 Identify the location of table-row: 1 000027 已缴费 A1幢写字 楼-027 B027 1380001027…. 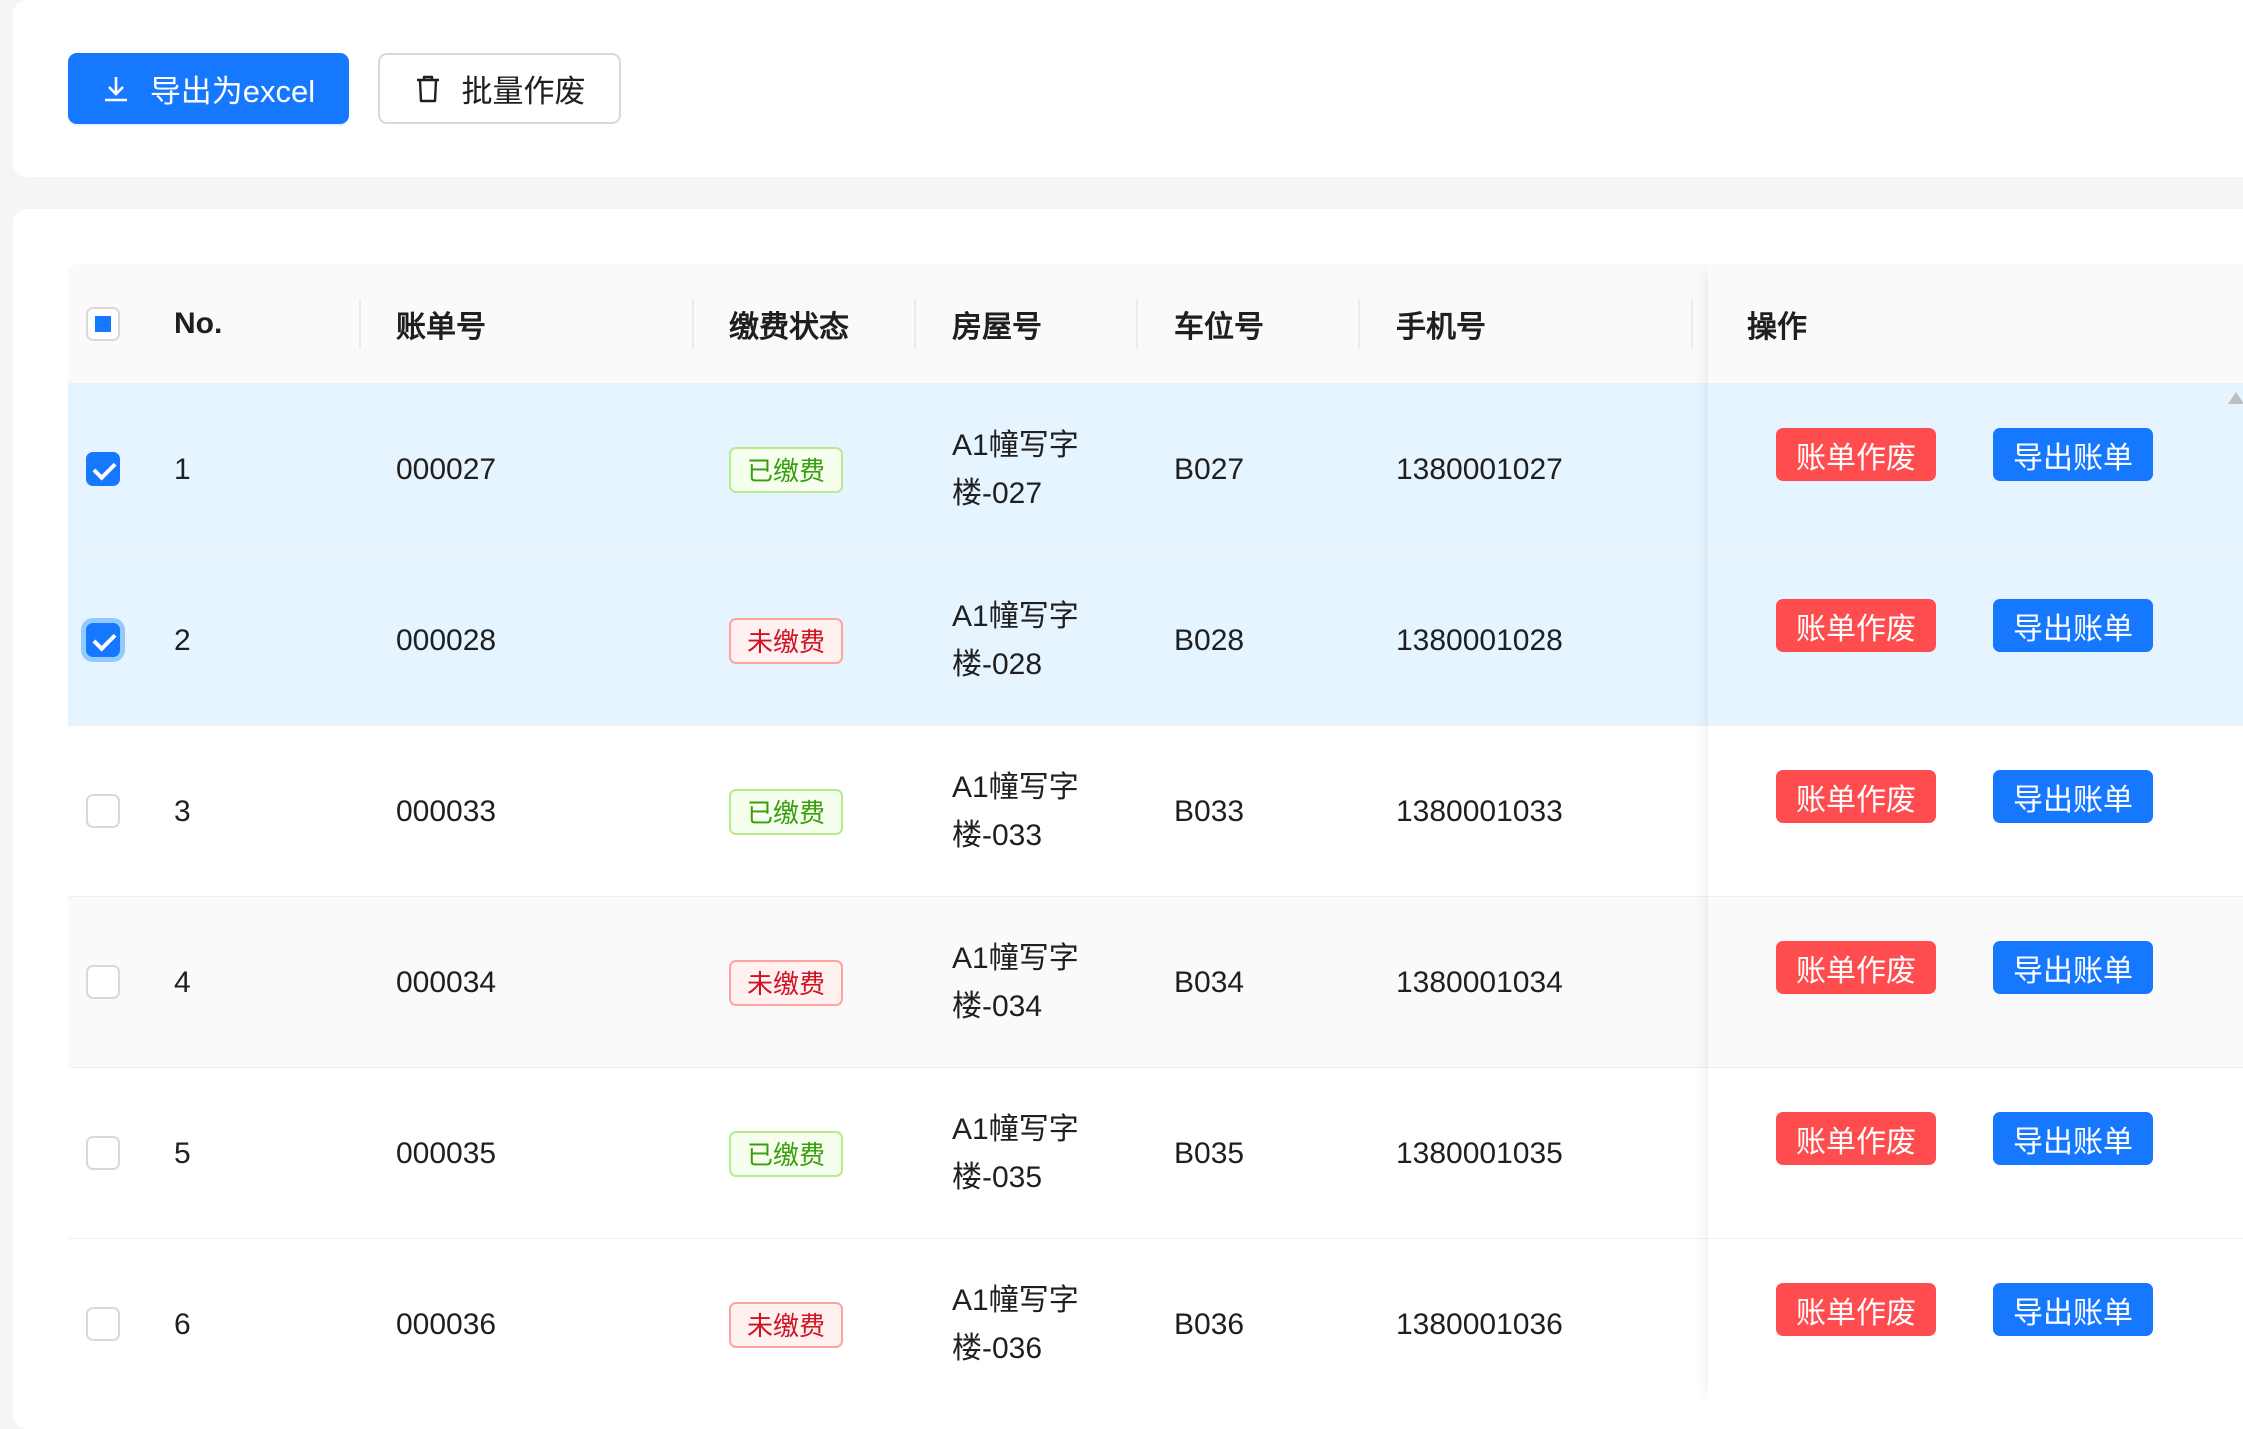
(1155, 469).